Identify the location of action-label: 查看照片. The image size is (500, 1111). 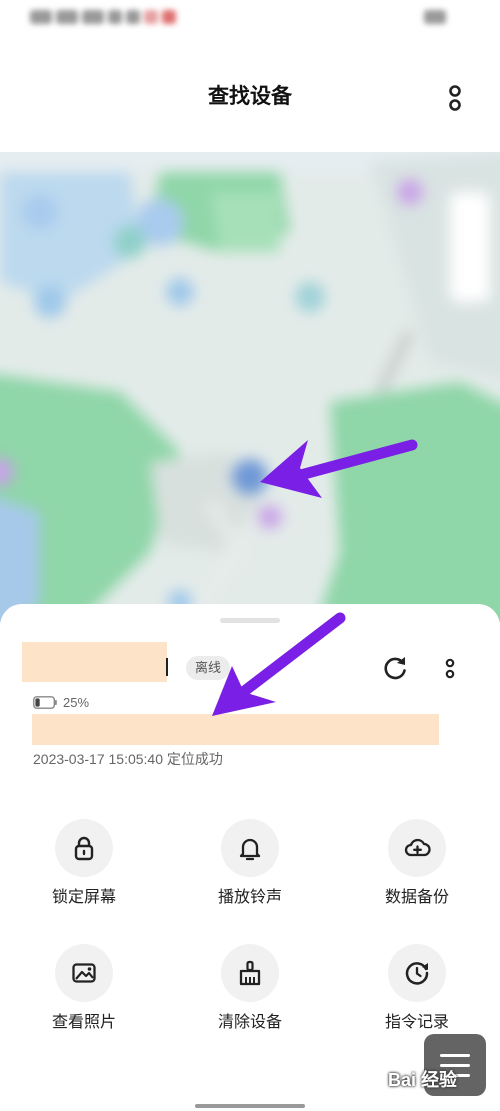
(83, 1022).